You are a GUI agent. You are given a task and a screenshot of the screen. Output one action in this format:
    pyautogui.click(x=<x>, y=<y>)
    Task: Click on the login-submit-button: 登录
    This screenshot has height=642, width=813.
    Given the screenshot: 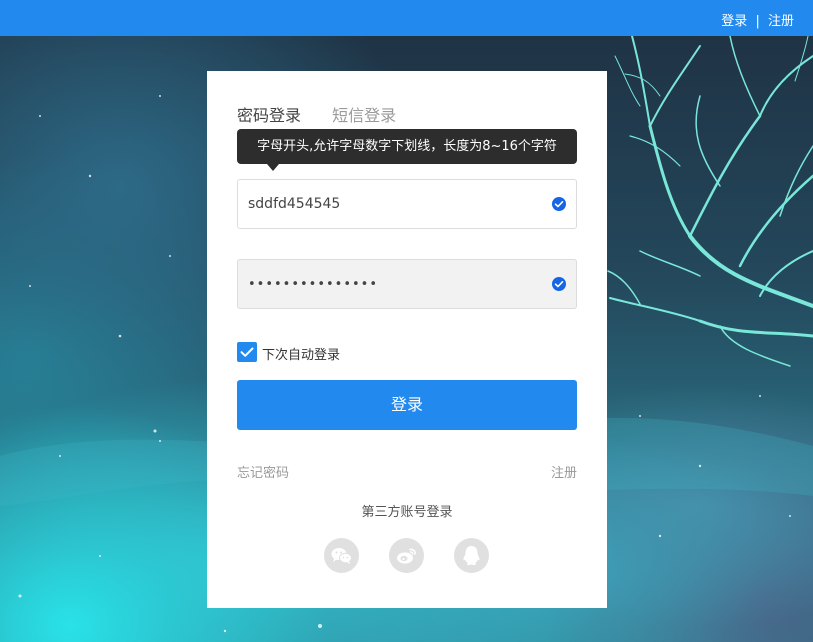 What is the action you would take?
    pyautogui.click(x=407, y=405)
    